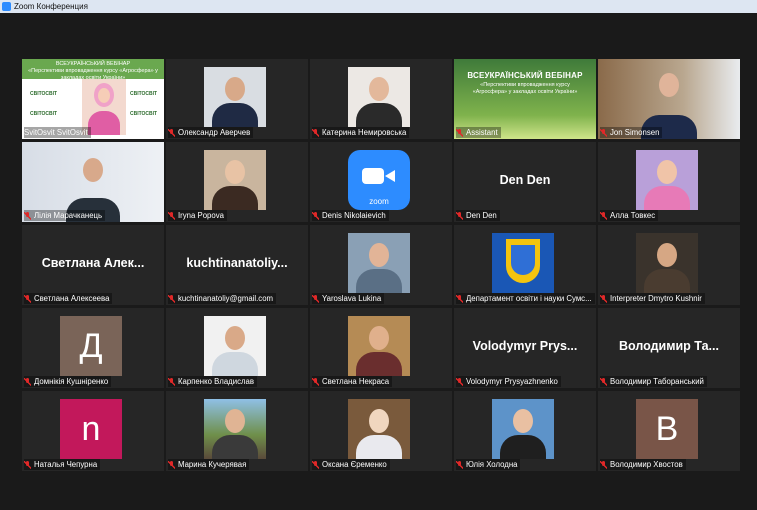 Image resolution: width=757 pixels, height=510 pixels. I want to click on participant-tile: Катерина Немировська, so click(381, 99).